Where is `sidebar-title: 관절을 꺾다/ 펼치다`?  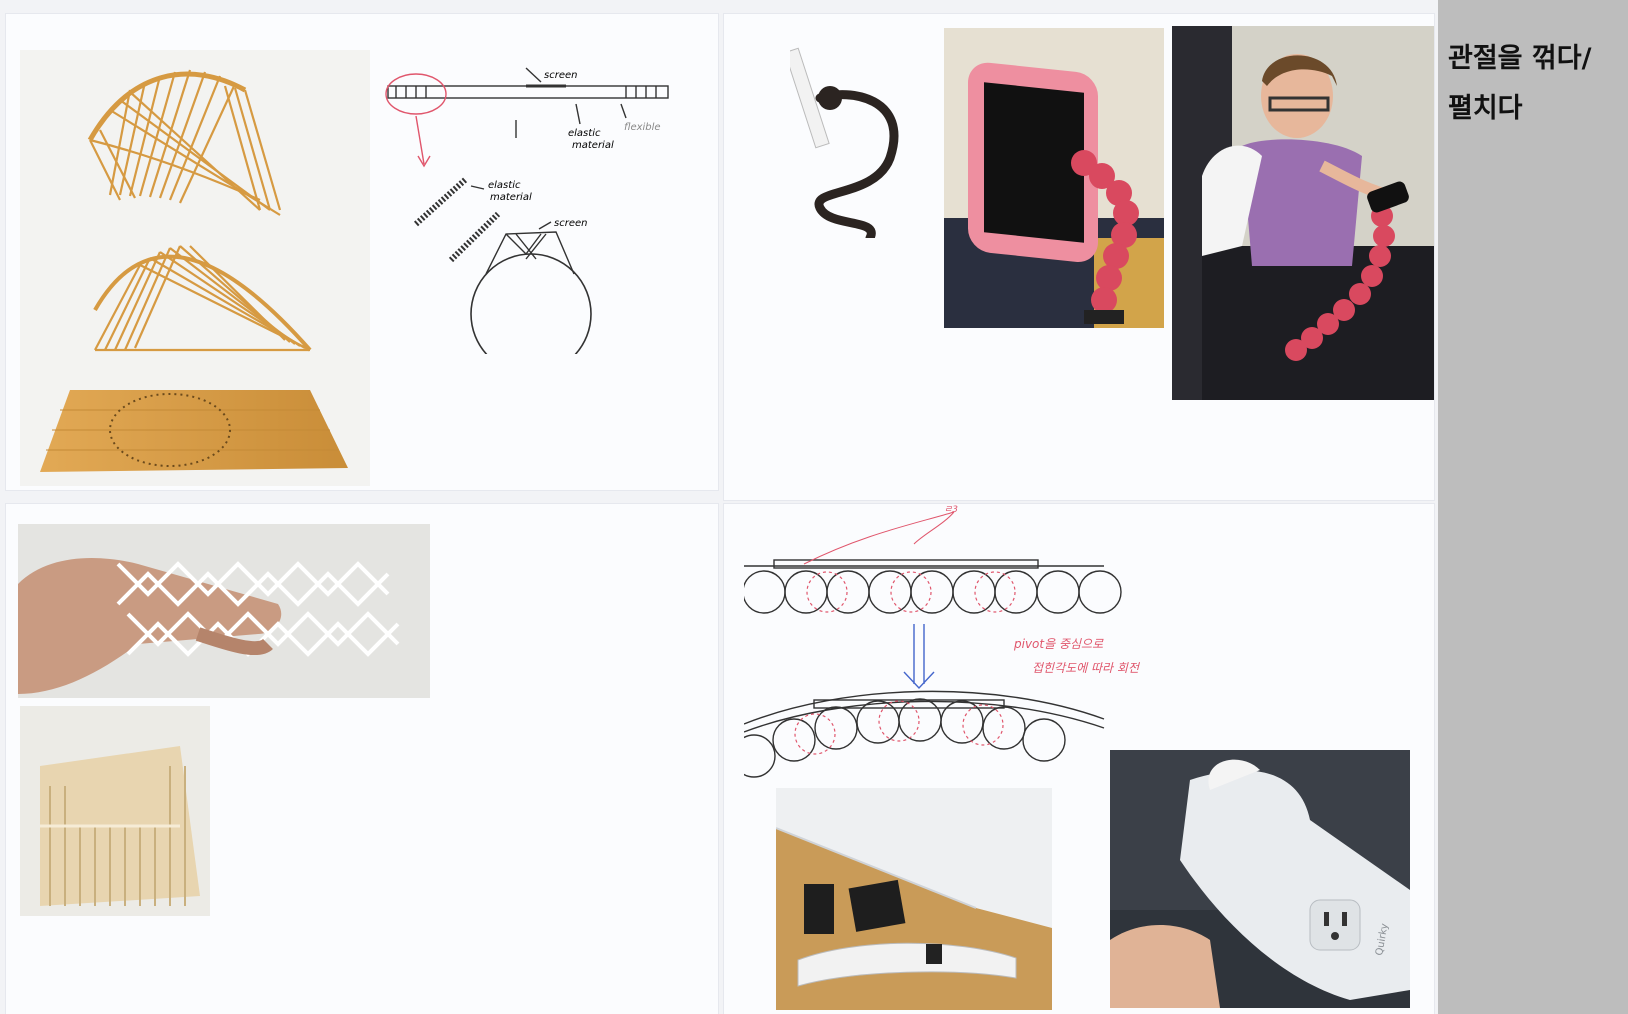
sidebar-title: 관절을 꺾다/ 펼치다 is located at coordinates (1520, 83).